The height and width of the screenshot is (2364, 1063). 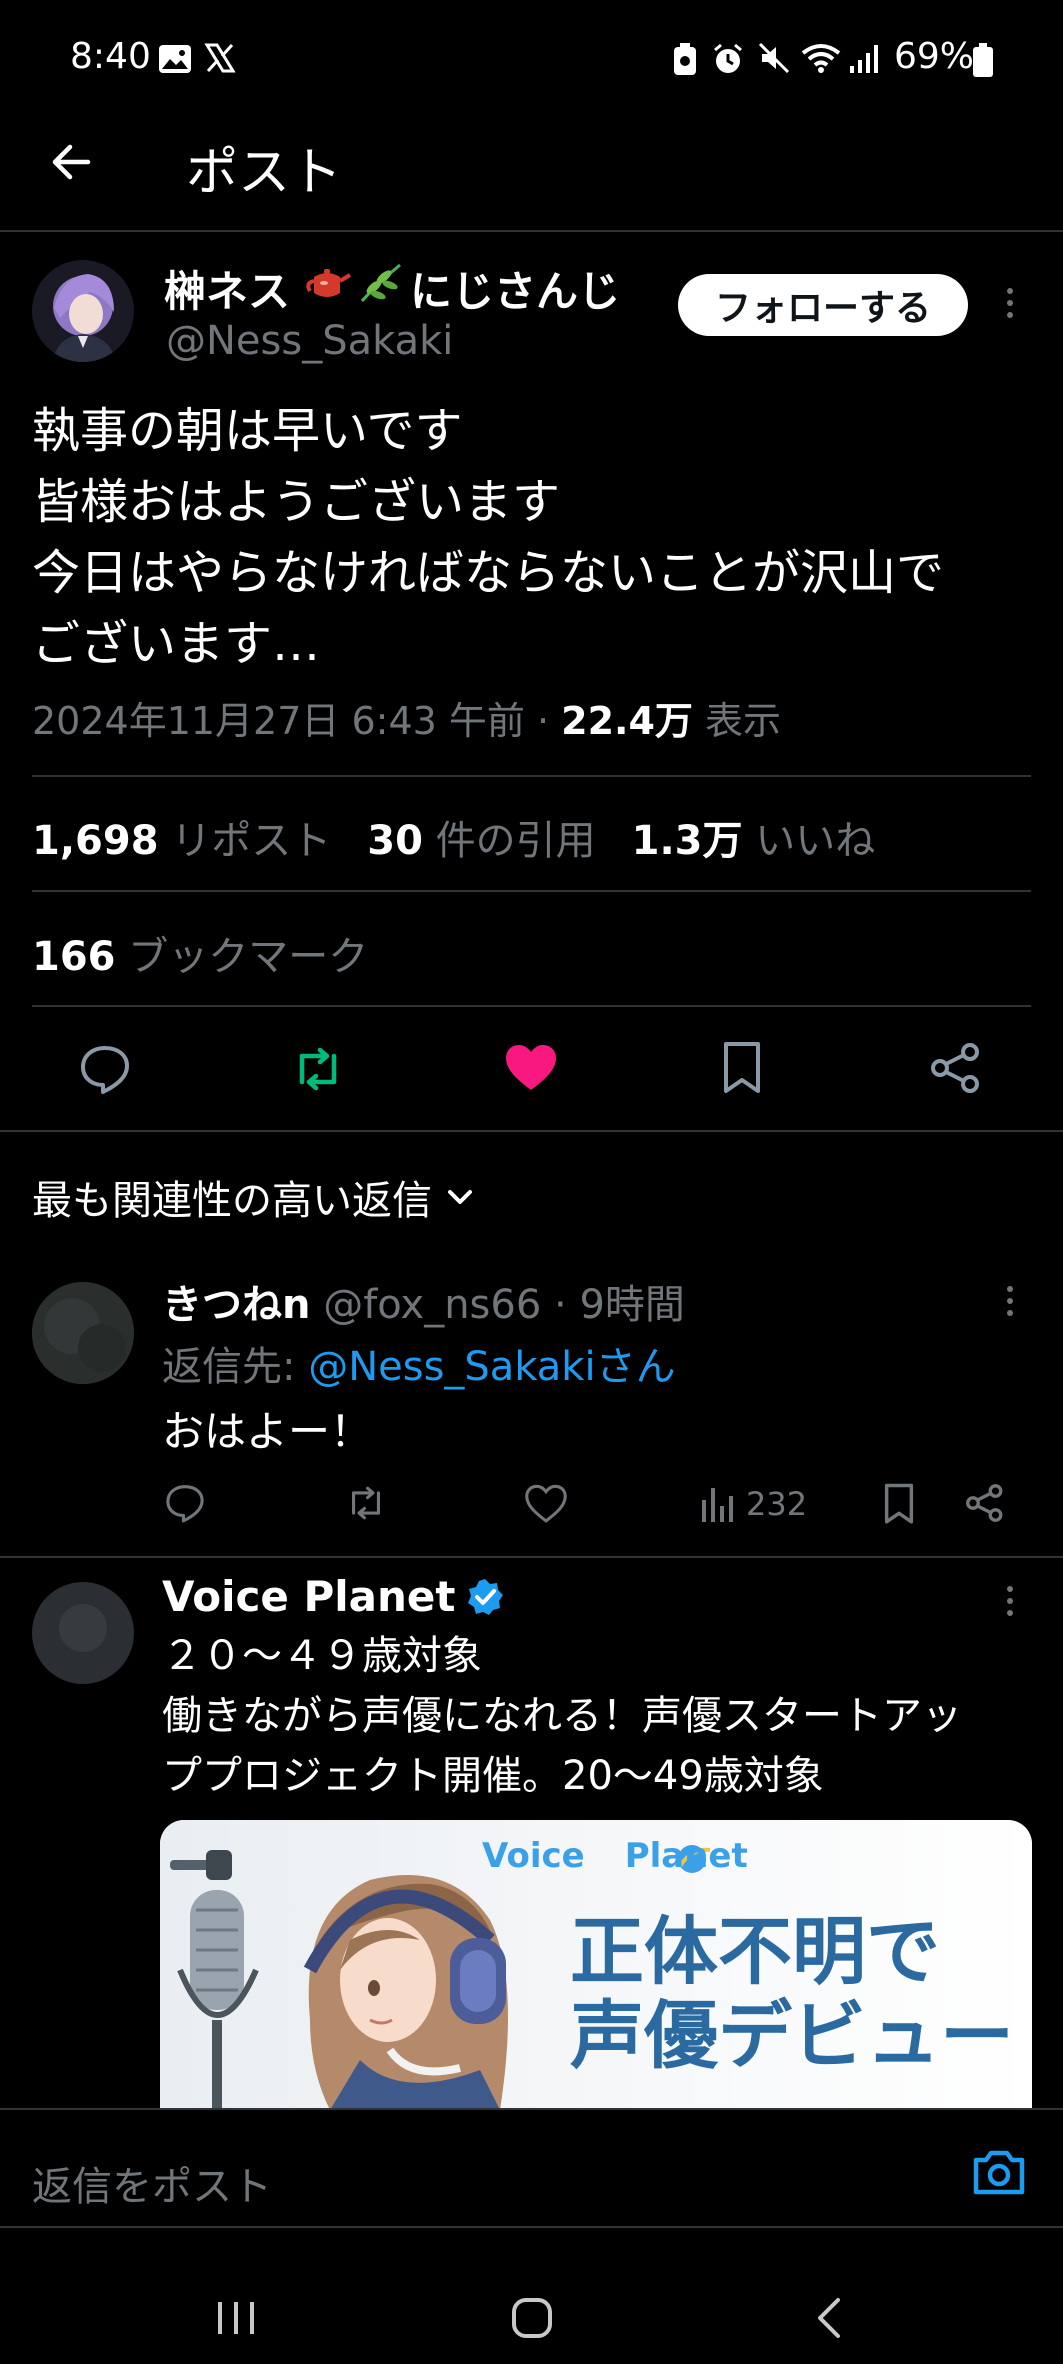 What do you see at coordinates (737, 721) in the screenshot?
I see `views-label: 表示` at bounding box center [737, 721].